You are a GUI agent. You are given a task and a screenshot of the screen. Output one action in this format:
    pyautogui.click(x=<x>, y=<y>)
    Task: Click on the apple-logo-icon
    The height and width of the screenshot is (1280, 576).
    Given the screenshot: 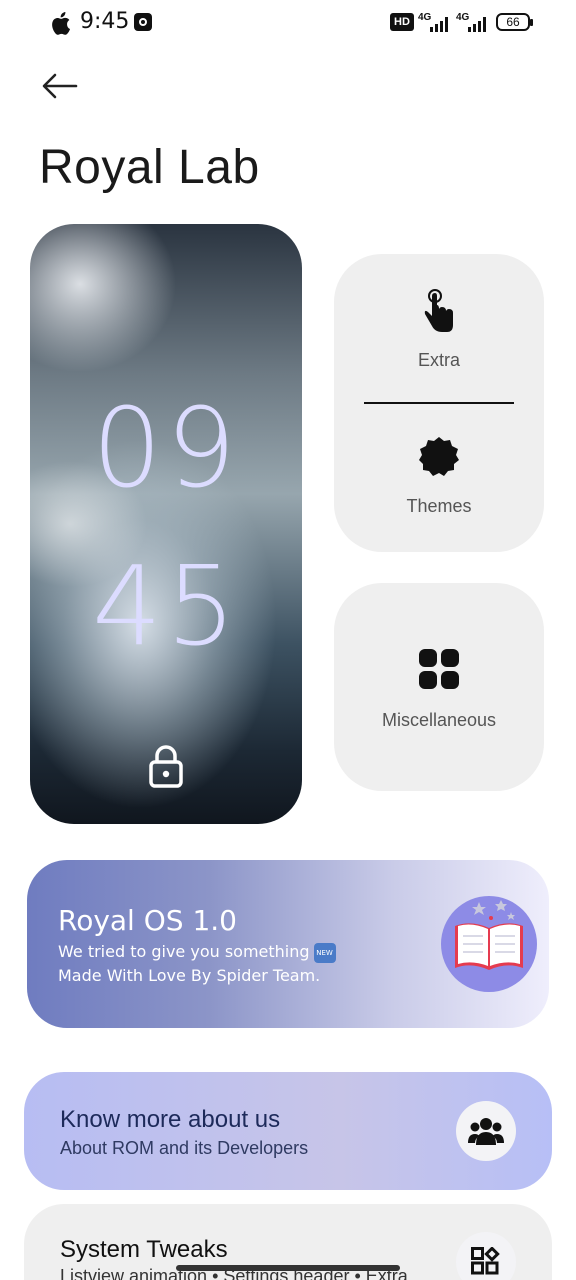 What is the action you would take?
    pyautogui.click(x=61, y=23)
    